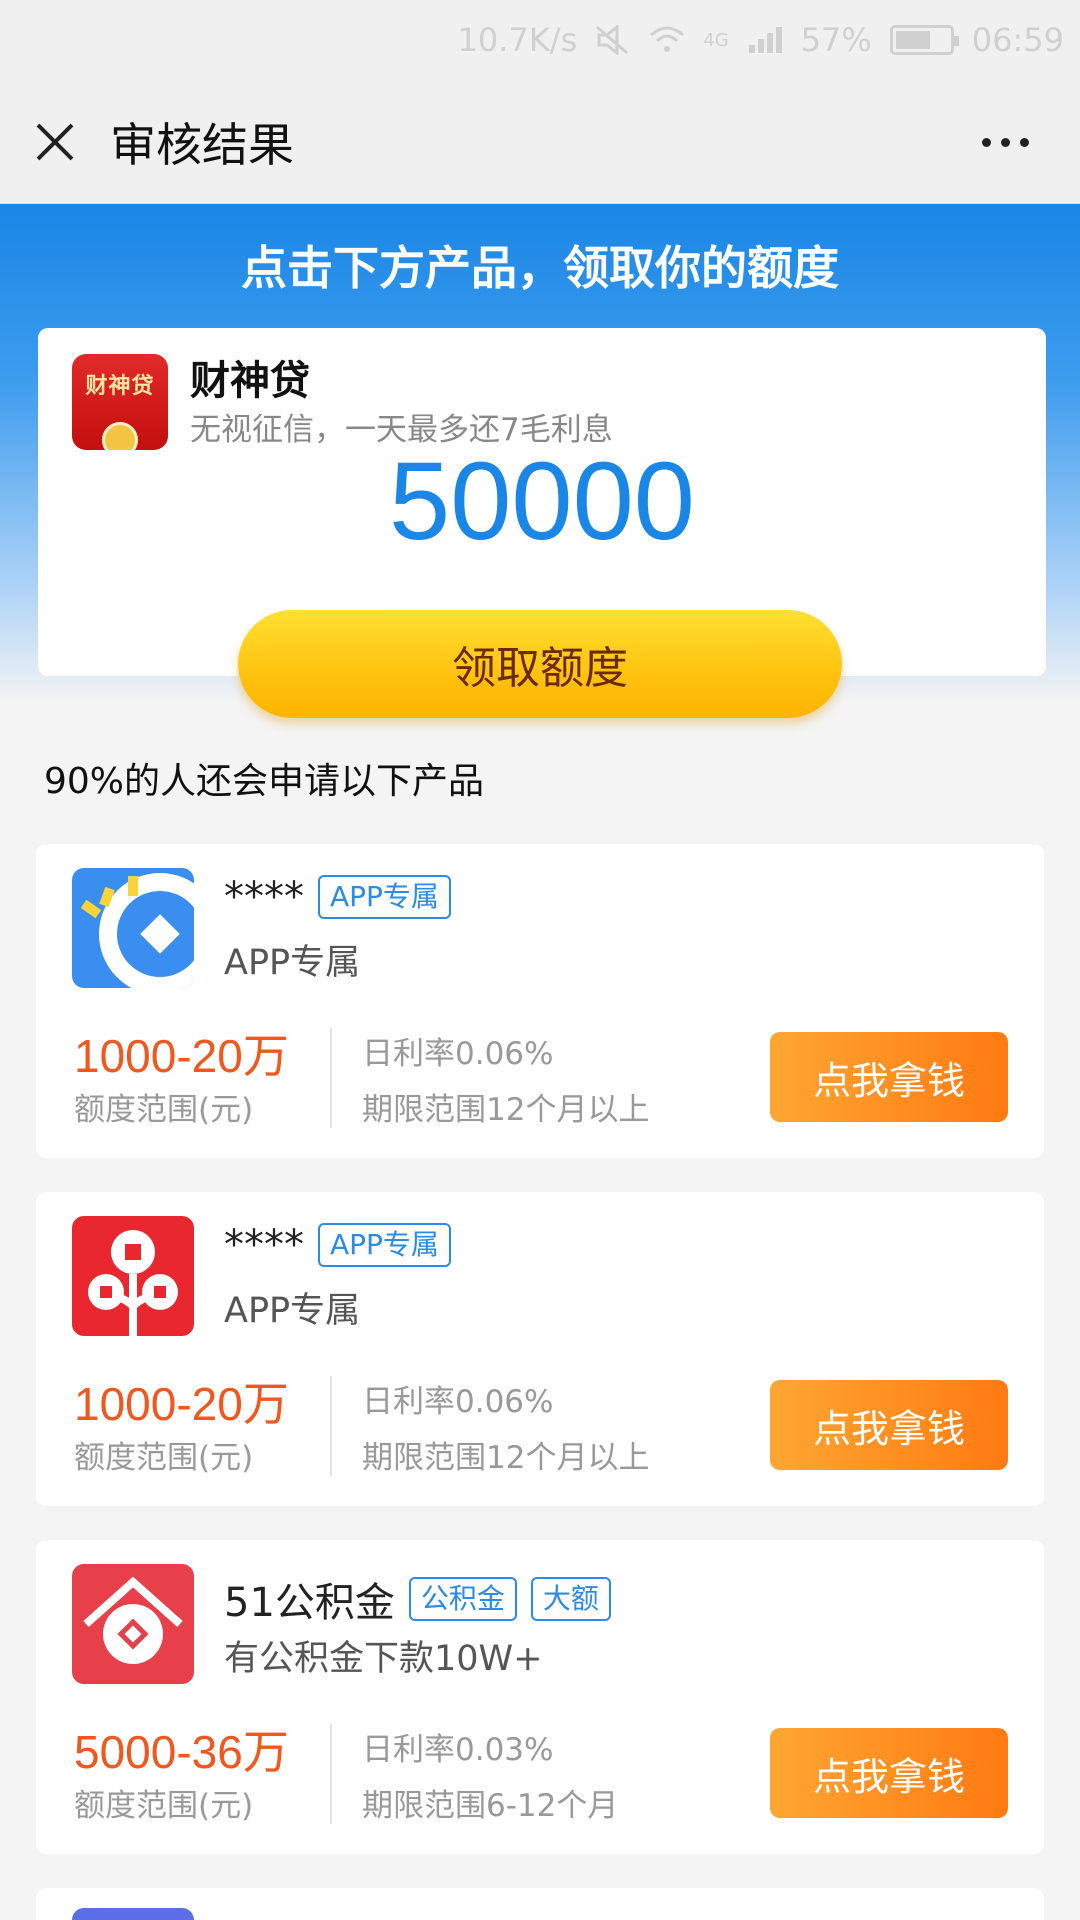 Image resolution: width=1080 pixels, height=1920 pixels. I want to click on section-title: 90%的人还会申请以下产品, so click(264, 781).